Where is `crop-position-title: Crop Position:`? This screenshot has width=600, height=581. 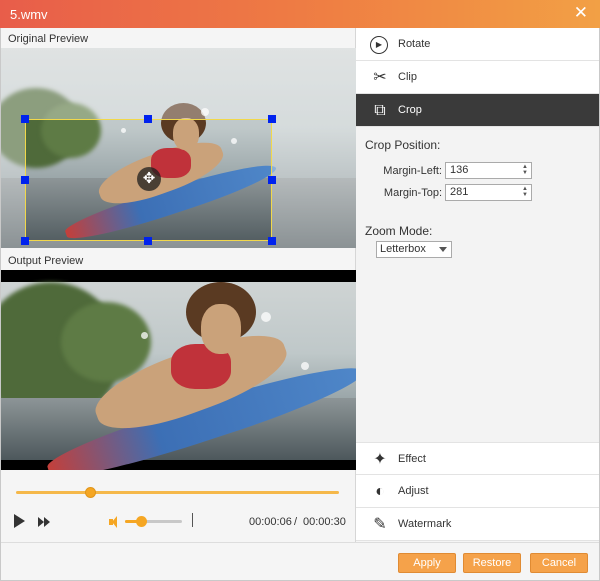
crop-position-title: Crop Position: is located at coordinates (403, 145).